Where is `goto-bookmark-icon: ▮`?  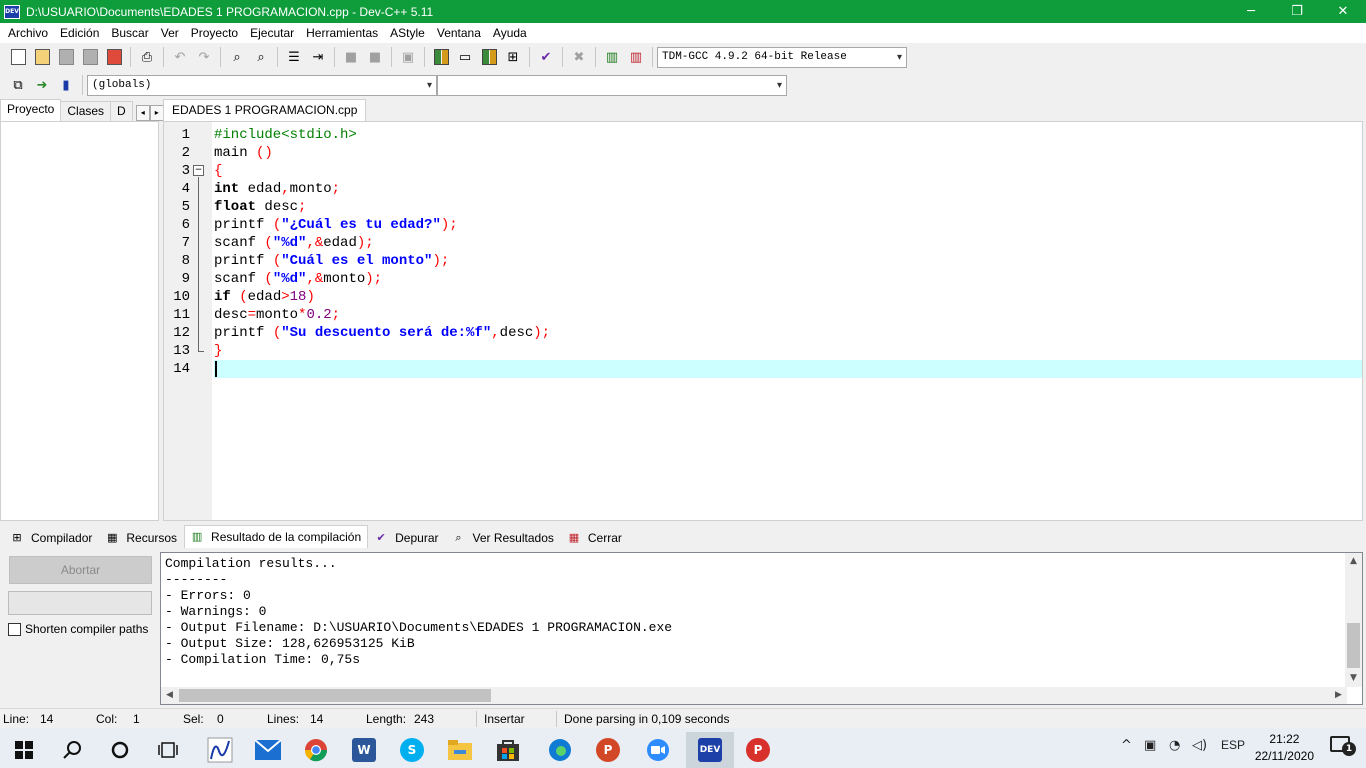 goto-bookmark-icon: ▮ is located at coordinates (66, 85).